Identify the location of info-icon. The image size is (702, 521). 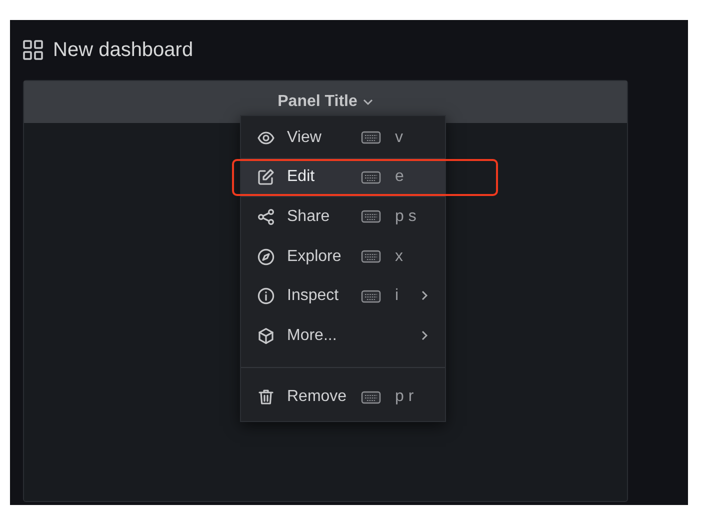
(266, 296).